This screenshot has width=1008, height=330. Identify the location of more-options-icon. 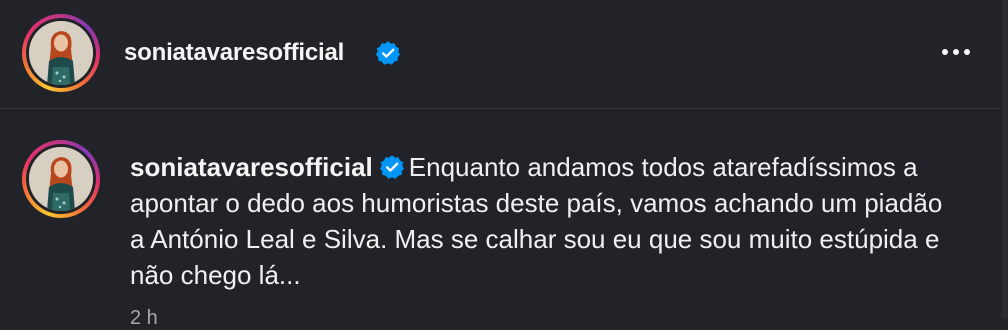
(956, 52).